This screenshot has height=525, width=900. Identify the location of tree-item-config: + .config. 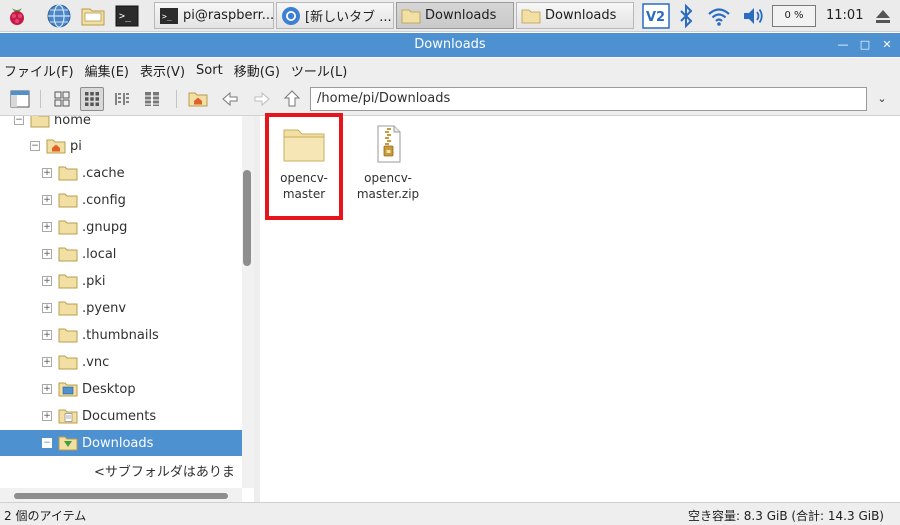
(121, 200).